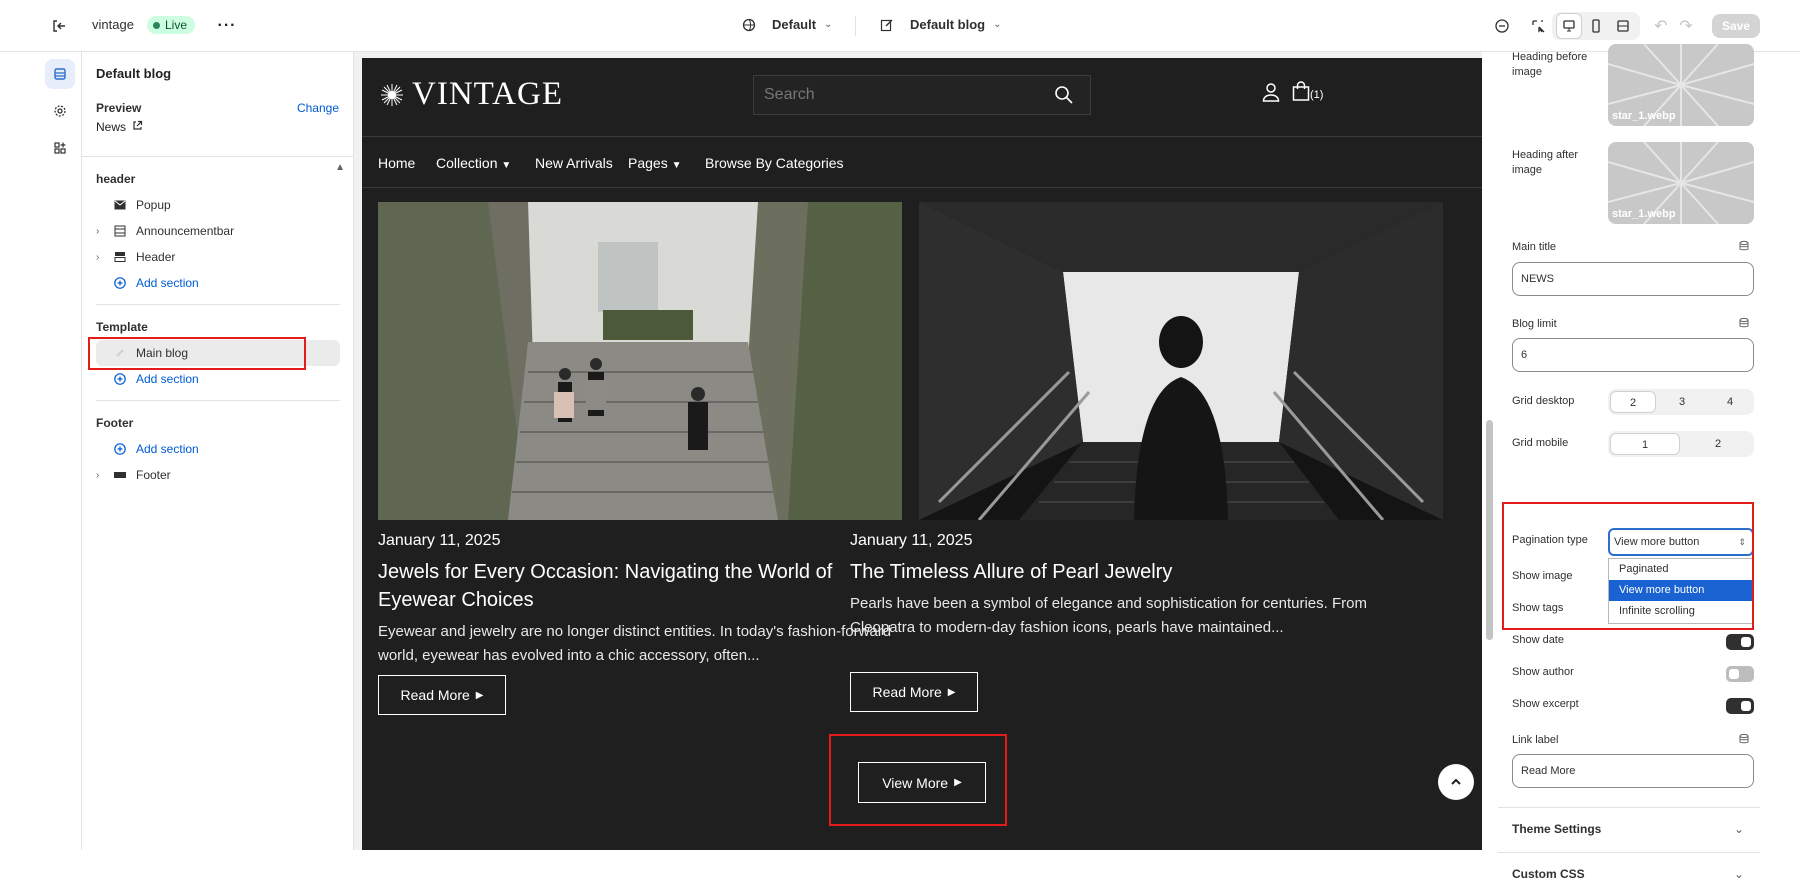 Image resolution: width=1800 pixels, height=881 pixels. Describe the element at coordinates (1718, 444) in the screenshot. I see `grid-mobile-option: 2` at that location.